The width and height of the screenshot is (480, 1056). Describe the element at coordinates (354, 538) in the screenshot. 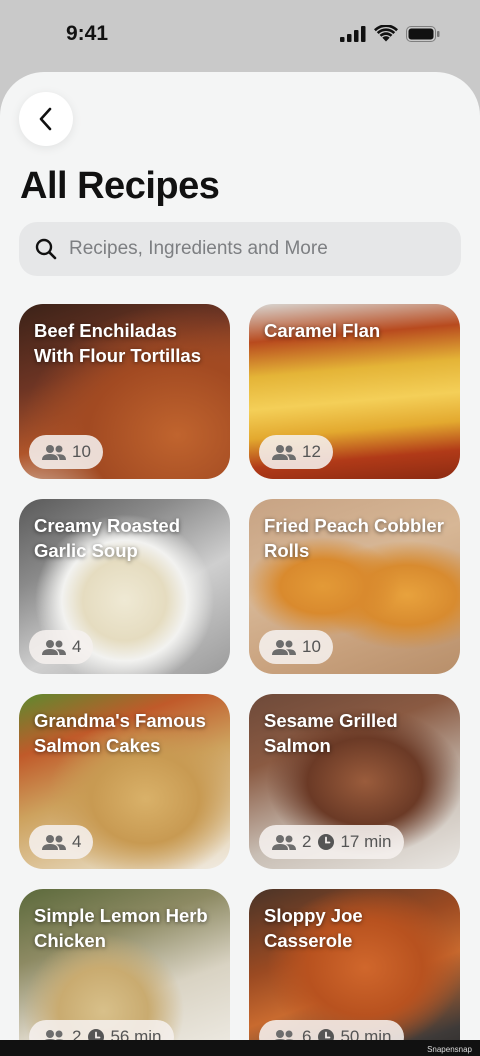

I see `recipe-title: Fried Peach Cobbler Rolls` at that location.